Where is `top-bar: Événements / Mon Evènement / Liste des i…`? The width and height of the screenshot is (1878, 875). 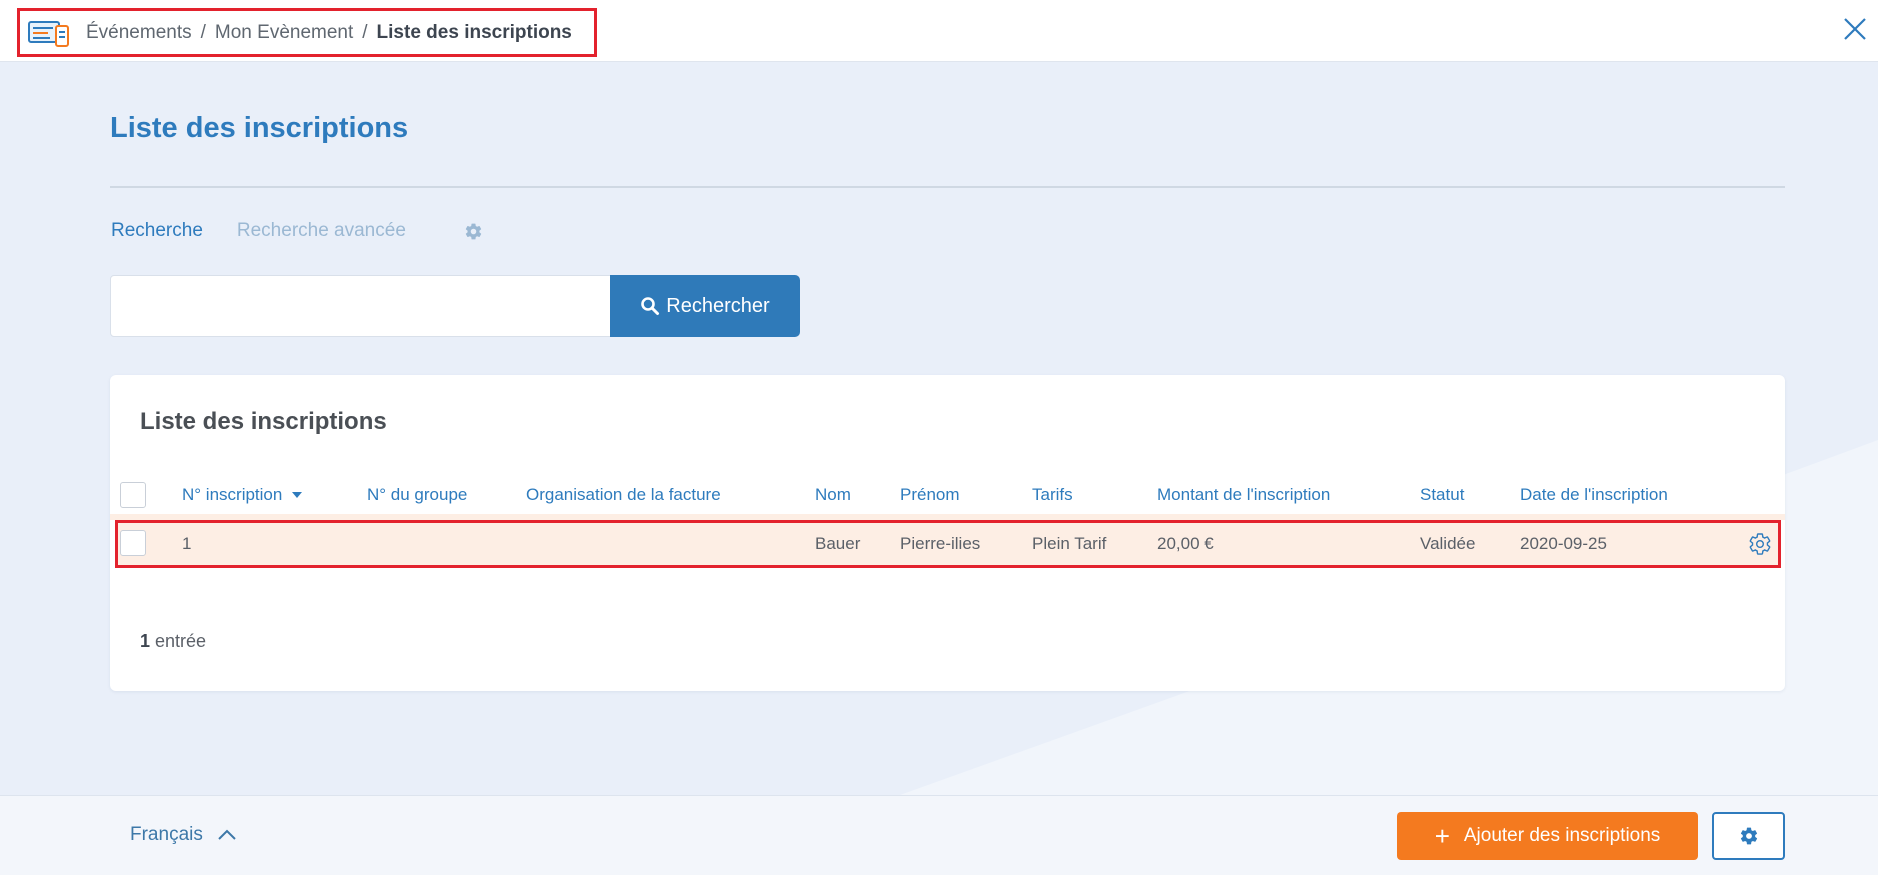 top-bar: Événements / Mon Evènement / Liste des i… is located at coordinates (939, 31).